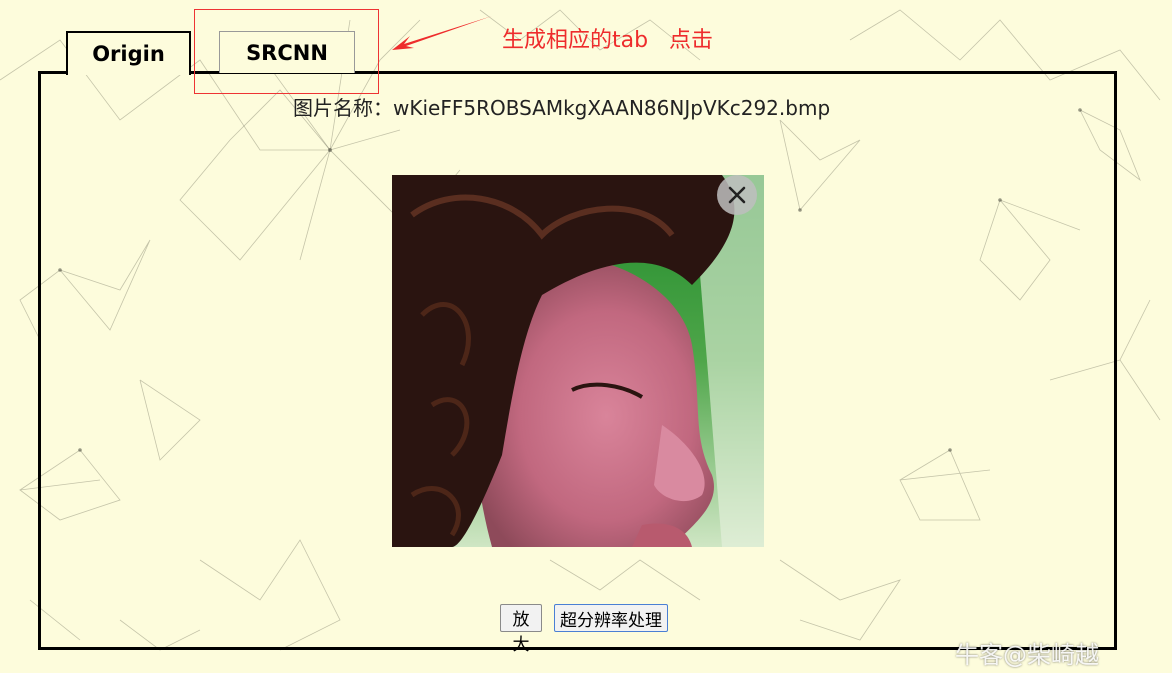 This screenshot has width=1172, height=673. What do you see at coordinates (521, 629) in the screenshot?
I see `zoom-button: 放大` at bounding box center [521, 629].